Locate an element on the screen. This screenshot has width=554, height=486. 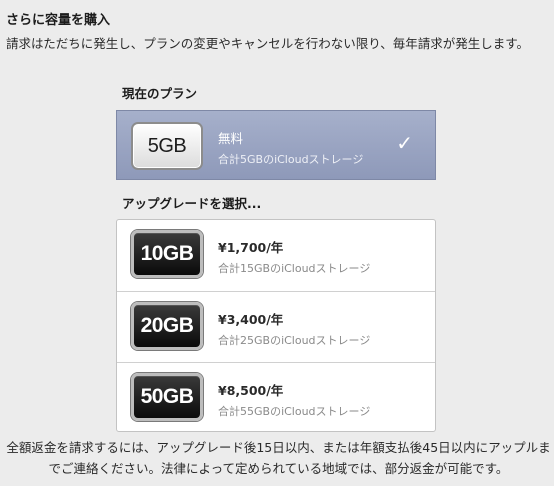
capacity-badge-50gb: 50GB is located at coordinates (167, 397).